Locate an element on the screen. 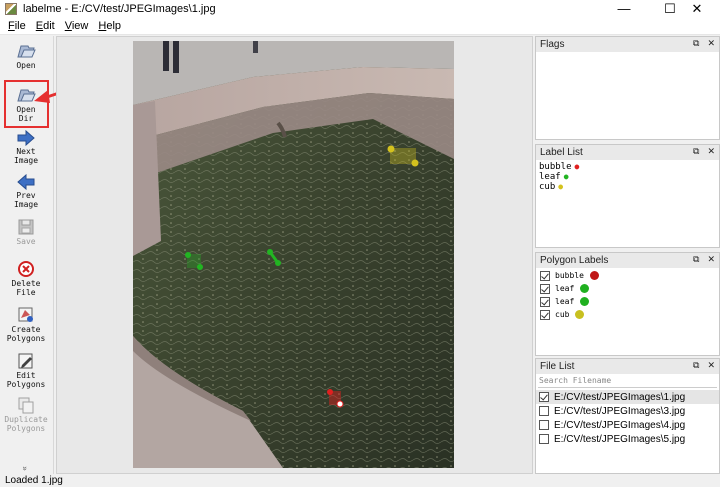 This screenshot has height=487, width=720. polygon-label-name: cub is located at coordinates (562, 314).